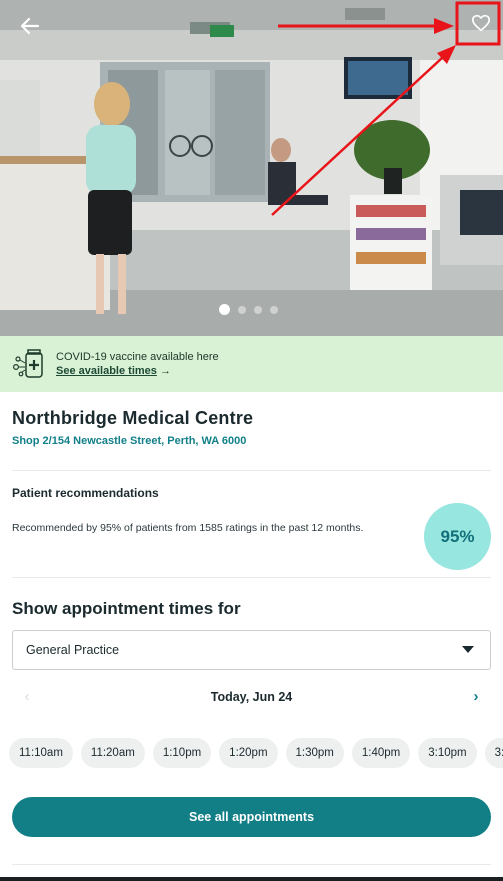 Image resolution: width=503 pixels, height=881 pixels. I want to click on caret-down-icon, so click(468, 649).